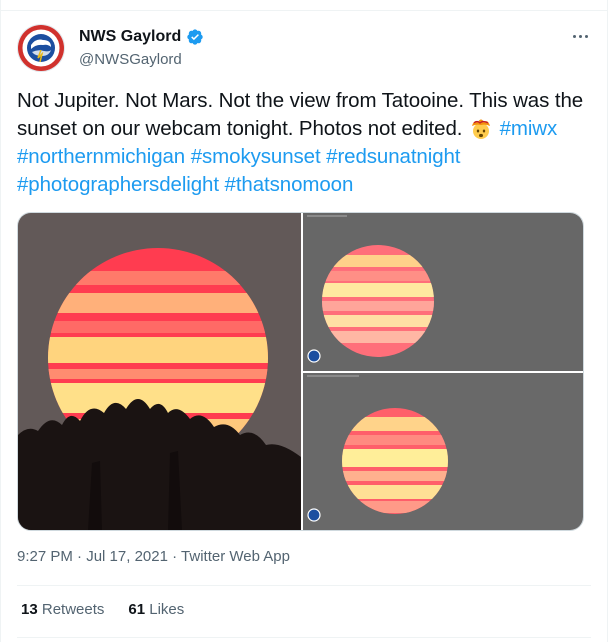 This screenshot has height=642, width=608. I want to click on more-options-icon, so click(580, 36).